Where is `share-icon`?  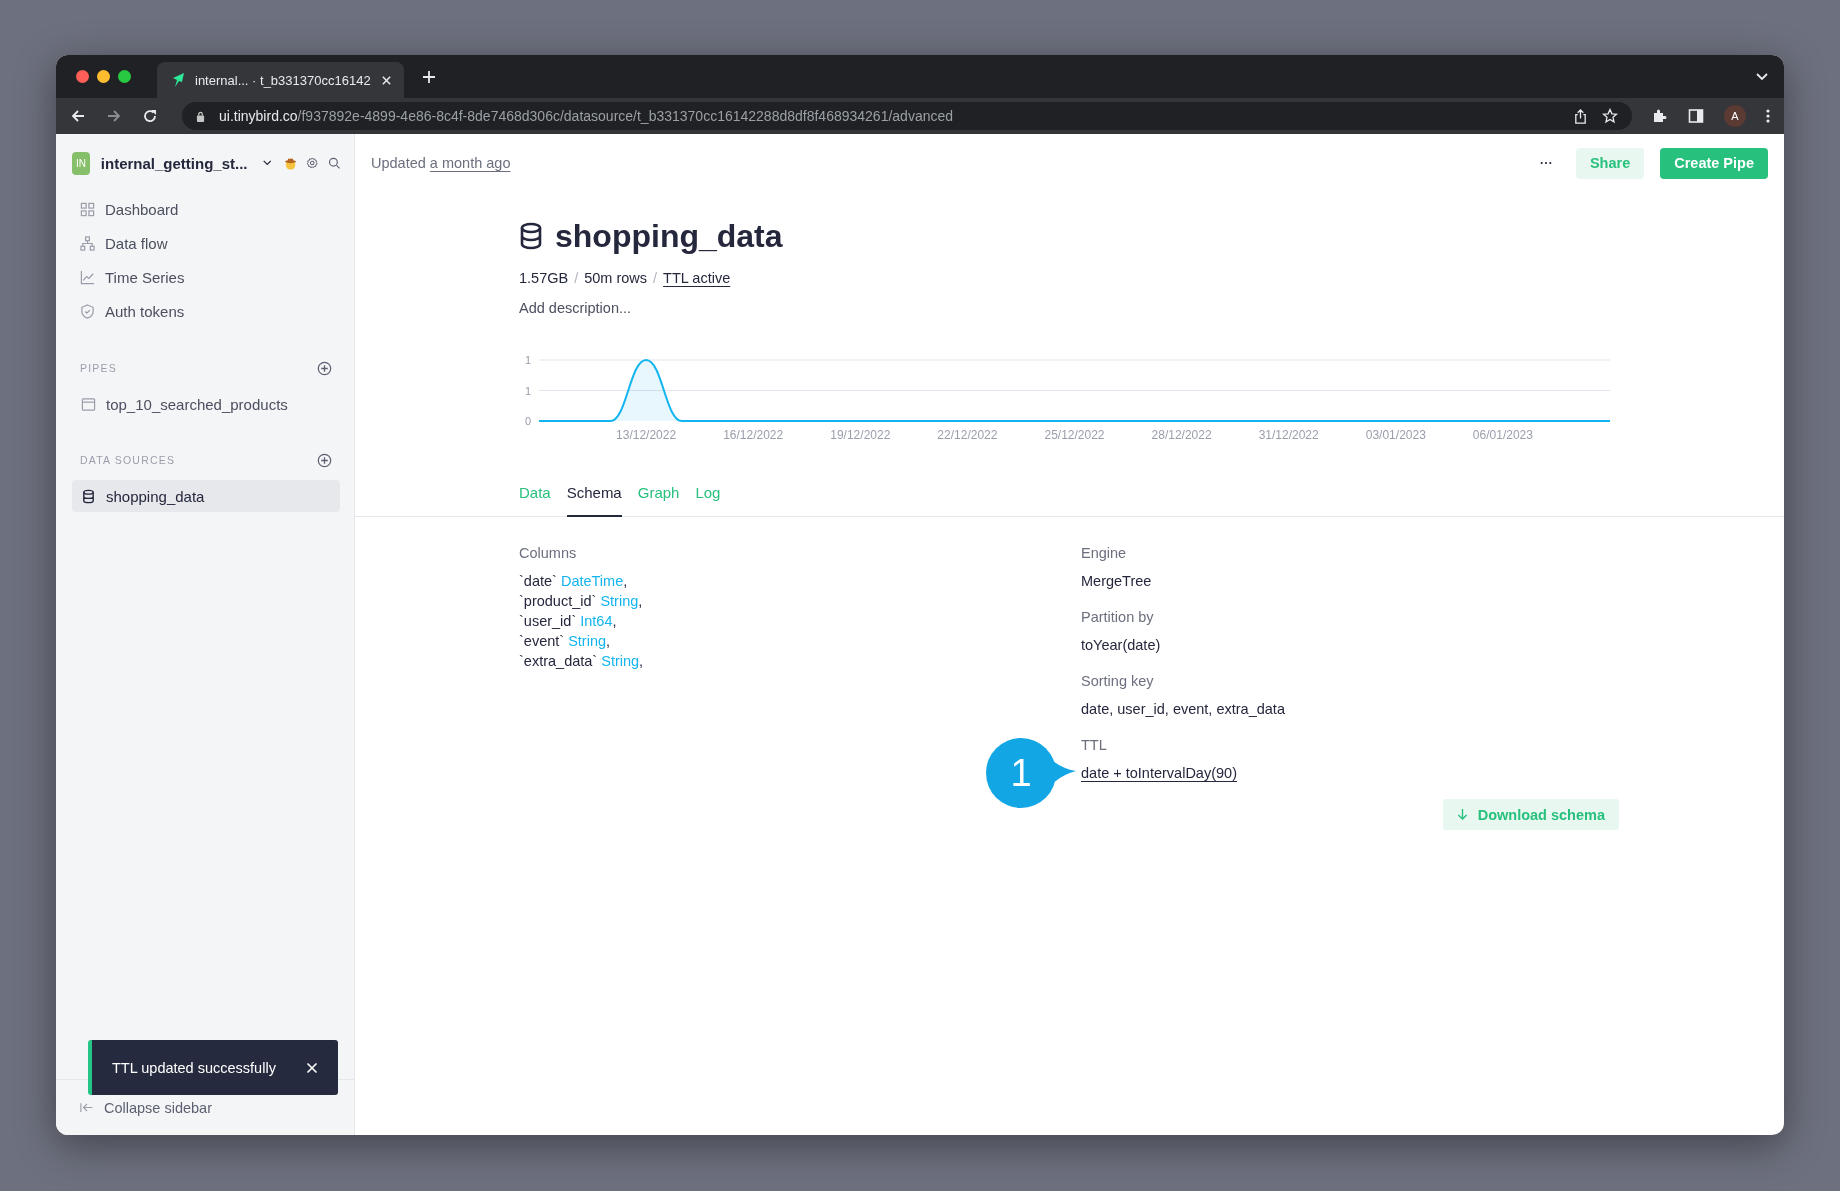 share-icon is located at coordinates (1580, 116).